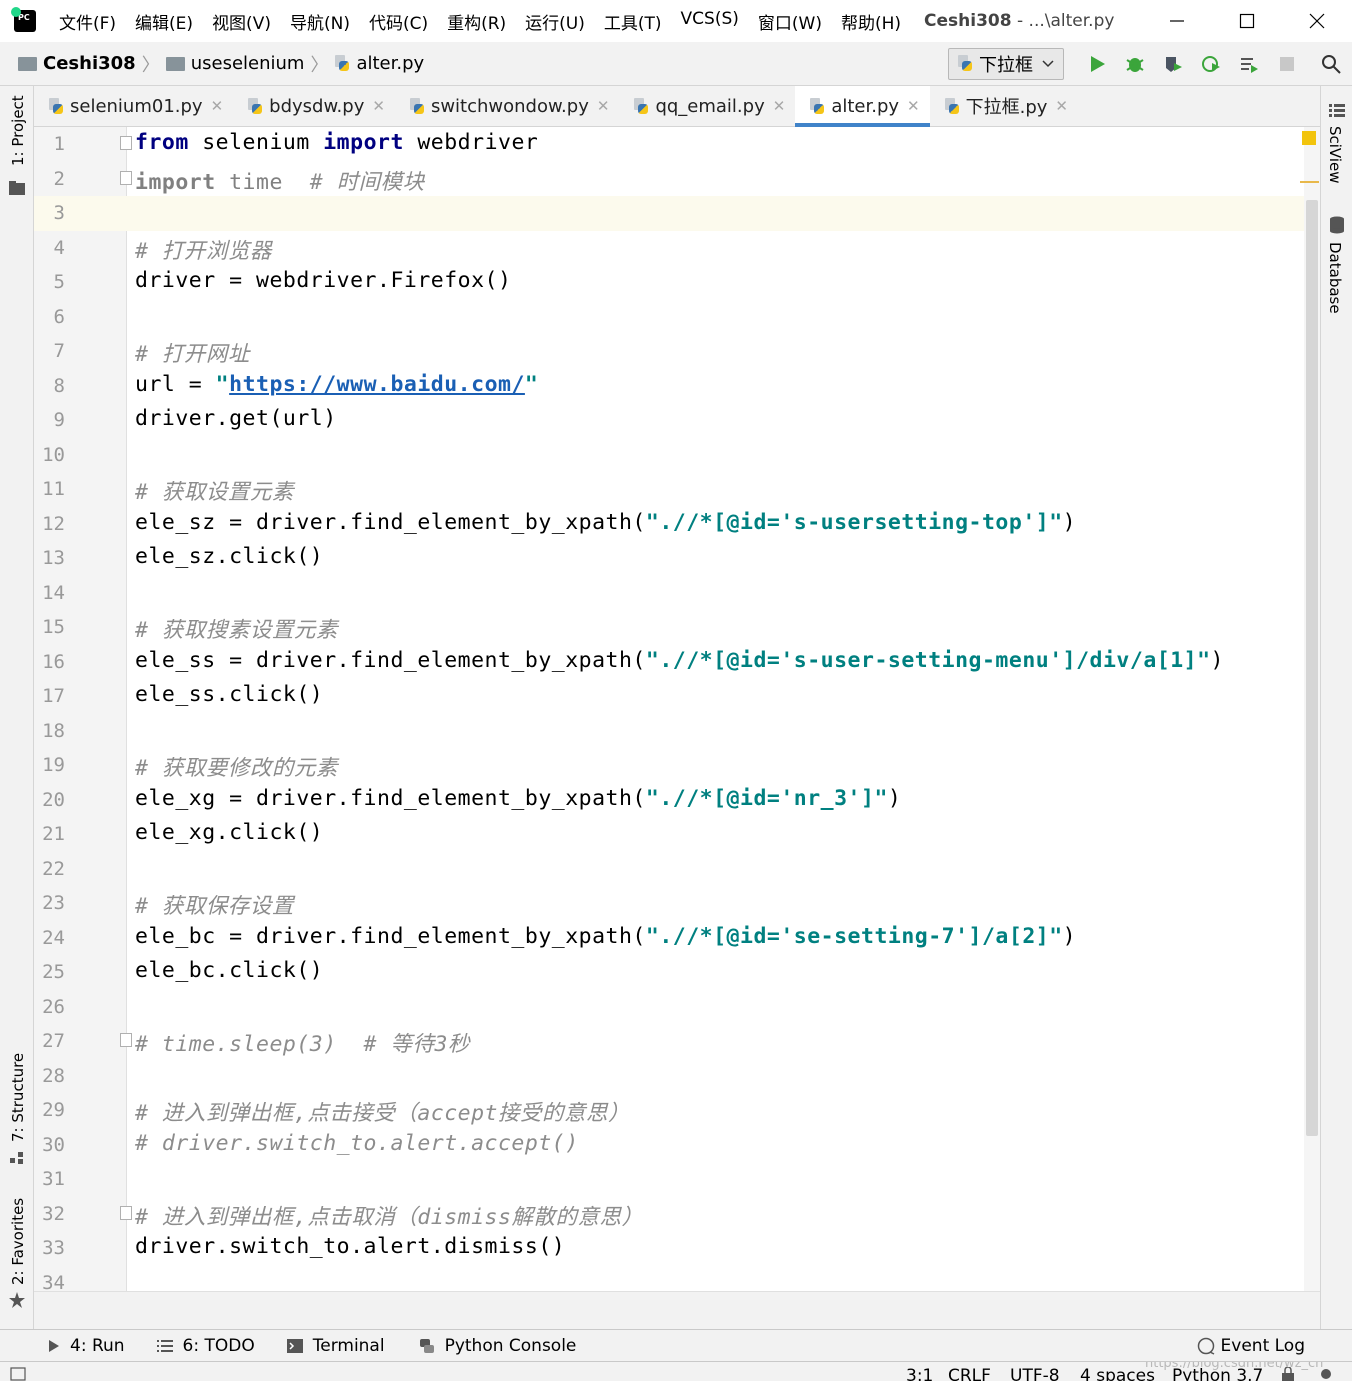  I want to click on tab-switchwondow: switchwondow.py ✕, so click(507, 106).